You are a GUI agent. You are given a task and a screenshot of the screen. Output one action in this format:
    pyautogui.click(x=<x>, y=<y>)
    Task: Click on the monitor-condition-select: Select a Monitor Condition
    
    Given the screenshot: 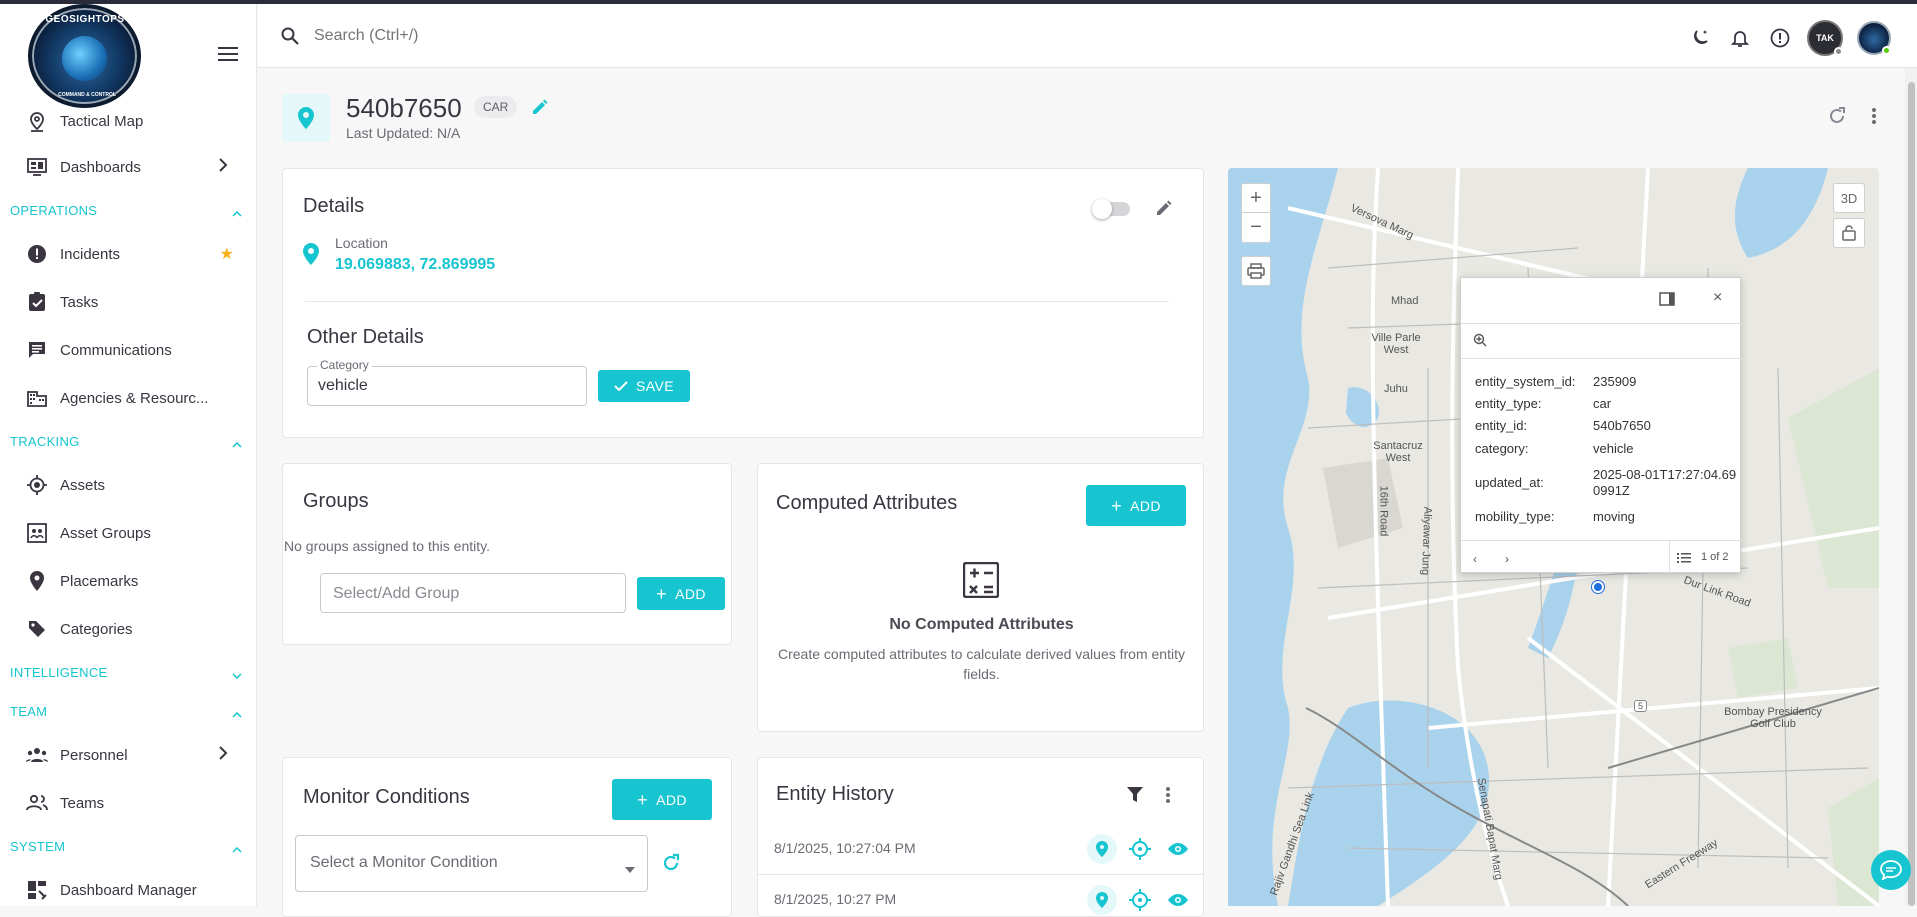 What is the action you would take?
    pyautogui.click(x=471, y=863)
    